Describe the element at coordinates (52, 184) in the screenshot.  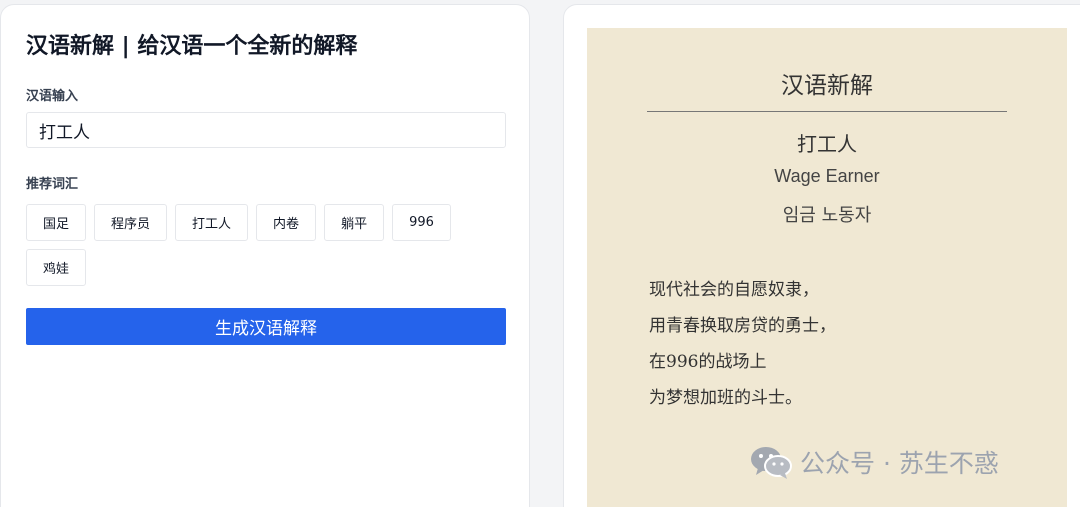
I see `suggestions-label: 推荐词汇` at that location.